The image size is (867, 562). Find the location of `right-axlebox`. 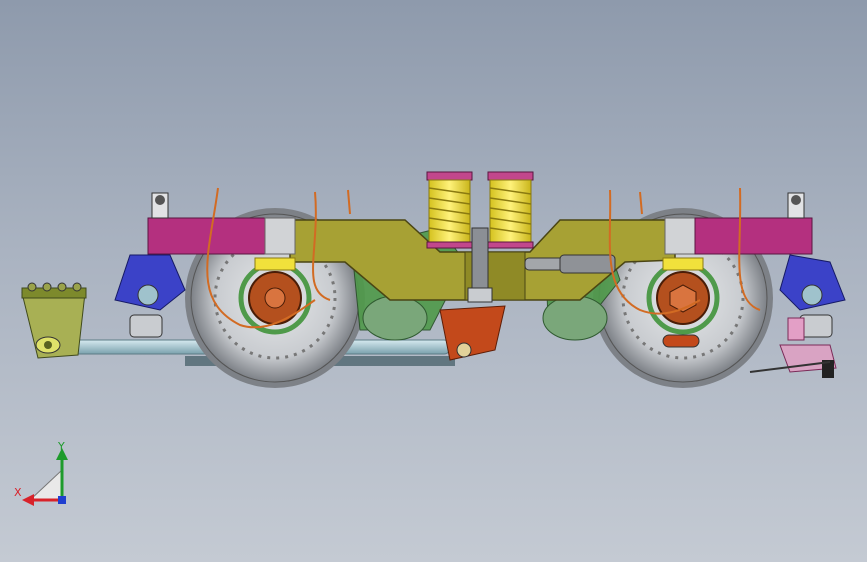

right-axlebox is located at coordinates (683, 298).